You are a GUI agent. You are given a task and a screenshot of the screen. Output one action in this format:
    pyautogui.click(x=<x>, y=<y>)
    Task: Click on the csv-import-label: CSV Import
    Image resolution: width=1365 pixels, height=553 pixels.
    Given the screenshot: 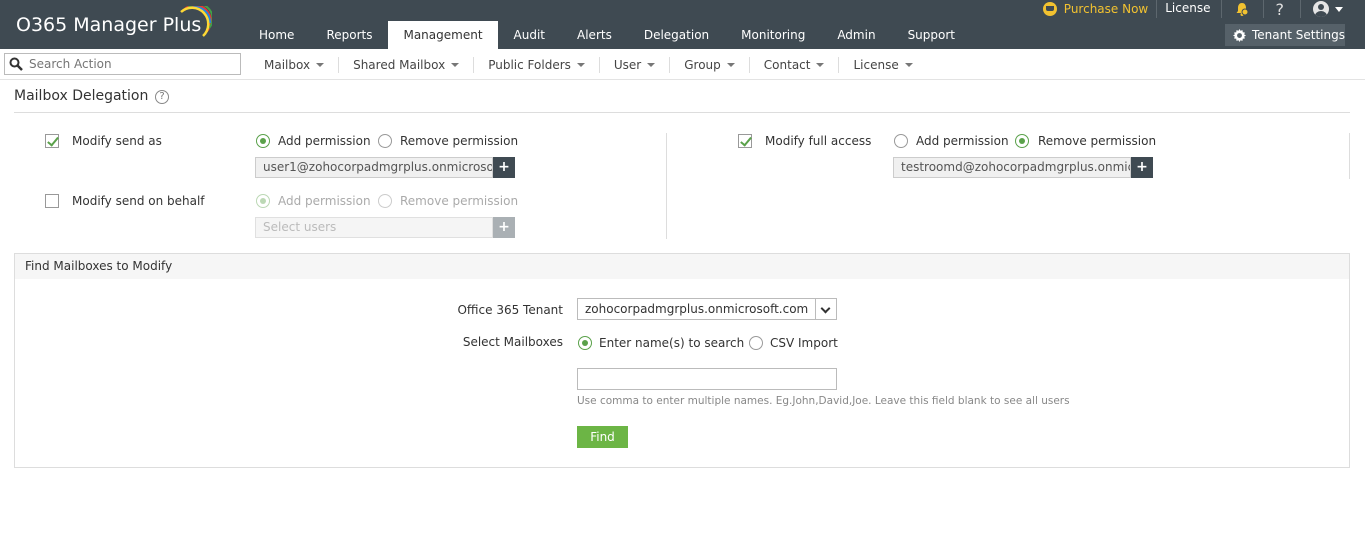 What is the action you would take?
    pyautogui.click(x=804, y=343)
    